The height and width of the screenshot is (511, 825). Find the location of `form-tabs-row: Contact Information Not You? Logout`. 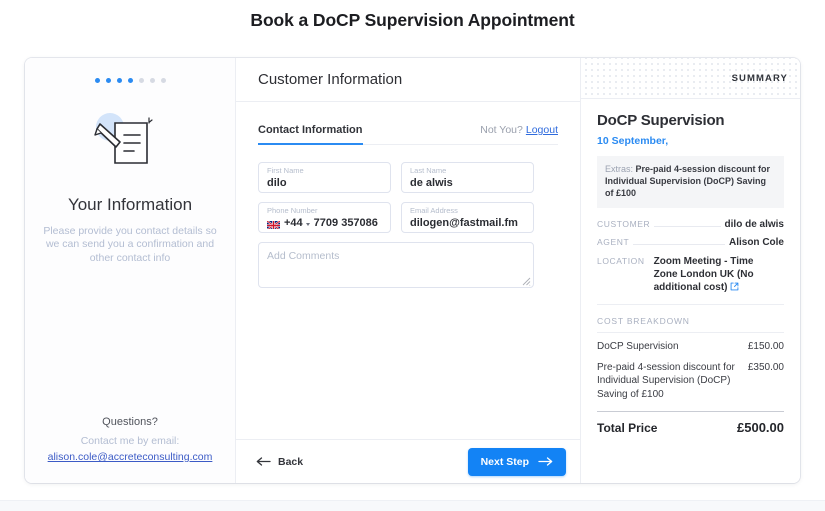

form-tabs-row: Contact Information Not You? Logout is located at coordinates (408, 134).